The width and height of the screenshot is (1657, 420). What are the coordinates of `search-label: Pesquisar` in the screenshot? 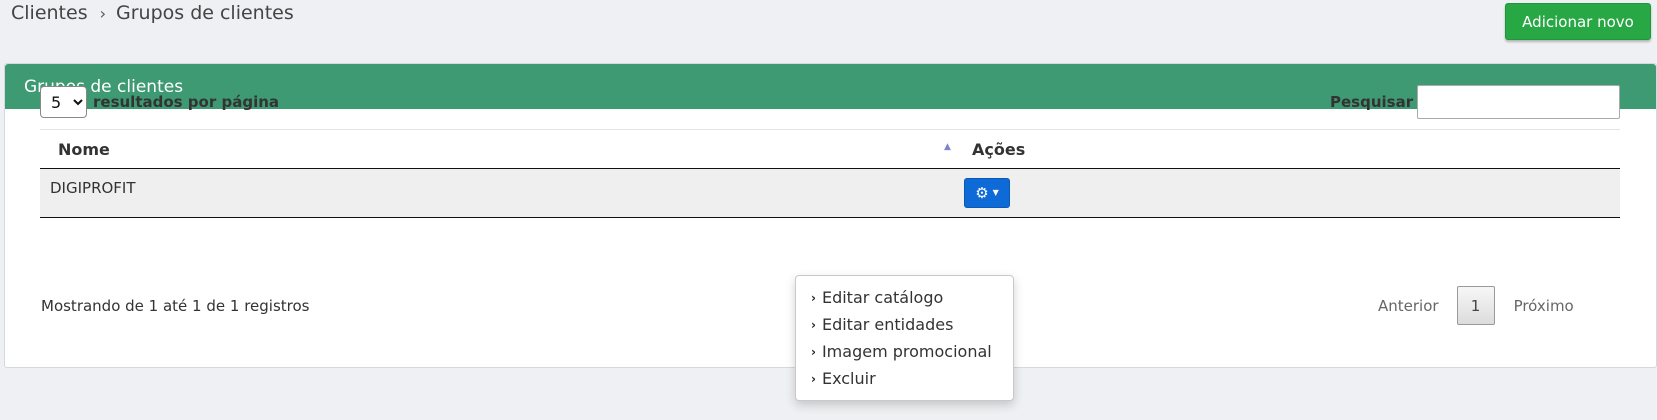 It's located at (1372, 102).